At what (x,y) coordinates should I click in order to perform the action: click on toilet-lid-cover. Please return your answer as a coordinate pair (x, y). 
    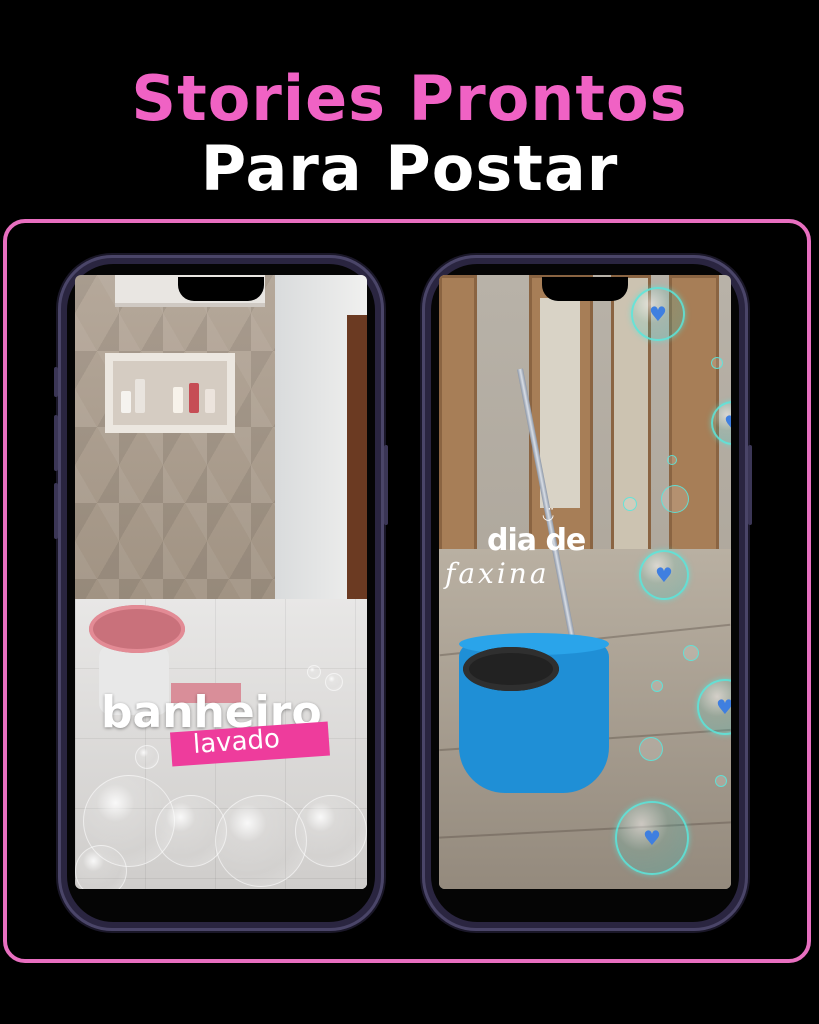
    Looking at the image, I should click on (137, 629).